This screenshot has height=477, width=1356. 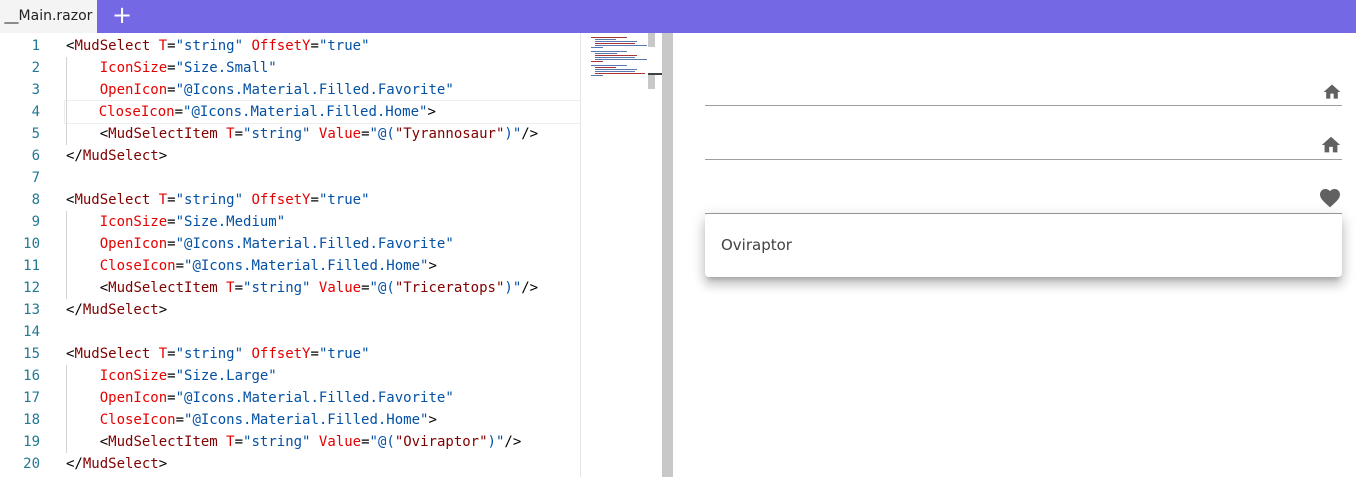 What do you see at coordinates (31, 442) in the screenshot?
I see `line-number: 19` at bounding box center [31, 442].